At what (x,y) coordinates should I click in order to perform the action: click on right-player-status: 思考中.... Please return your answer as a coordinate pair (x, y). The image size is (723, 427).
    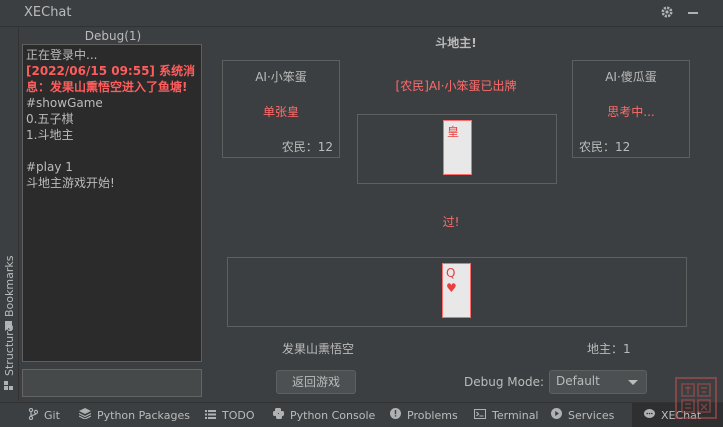
    Looking at the image, I should click on (631, 112).